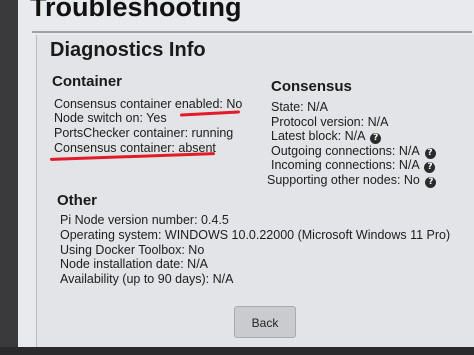 The width and height of the screenshot is (474, 355). What do you see at coordinates (345, 151) in the screenshot?
I see `outgoing-connections-line: Outgoing connections: N/A` at bounding box center [345, 151].